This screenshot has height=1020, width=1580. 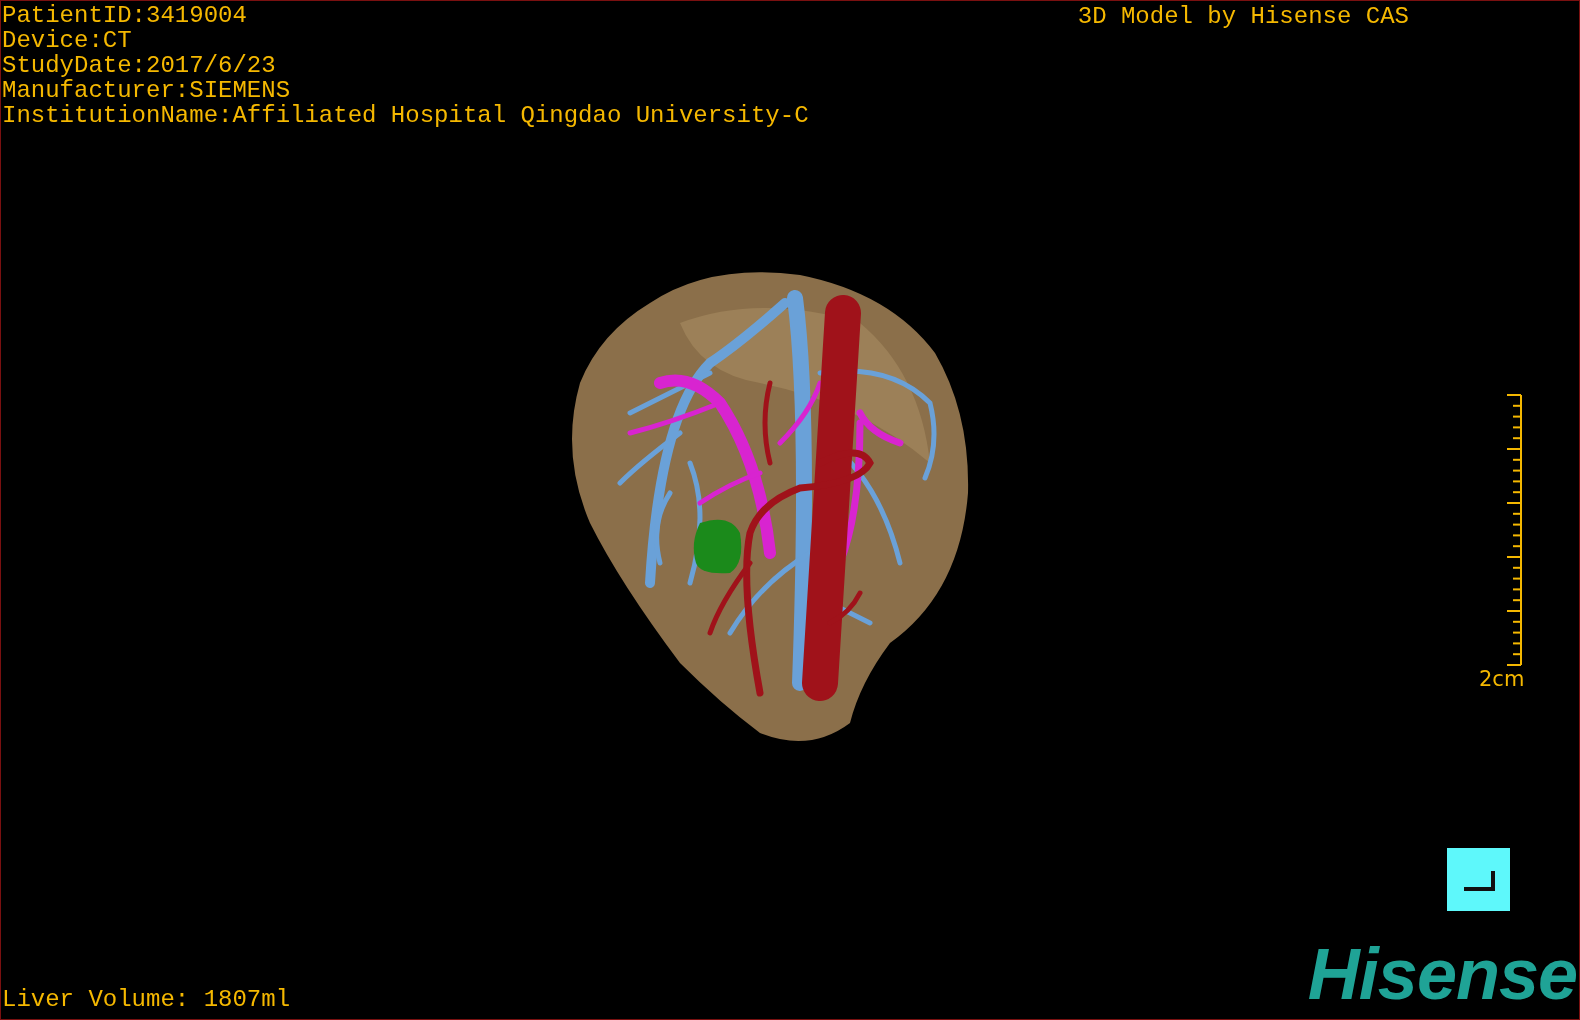 I want to click on scale-ruler-icon, so click(x=1514, y=530).